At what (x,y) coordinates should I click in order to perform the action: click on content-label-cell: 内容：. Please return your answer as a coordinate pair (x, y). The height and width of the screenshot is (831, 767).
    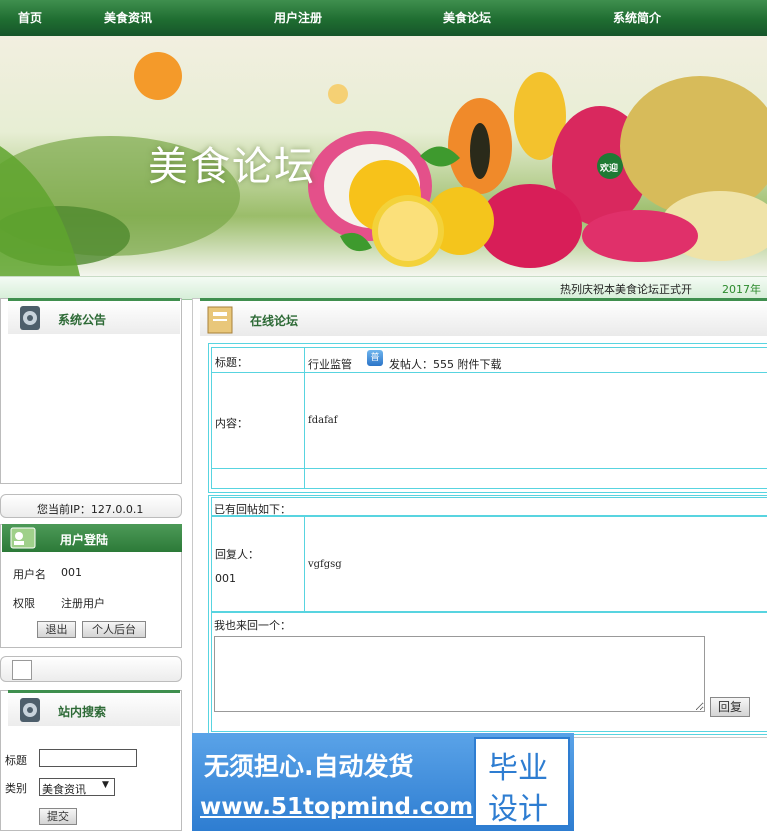
    Looking at the image, I should click on (258, 420).